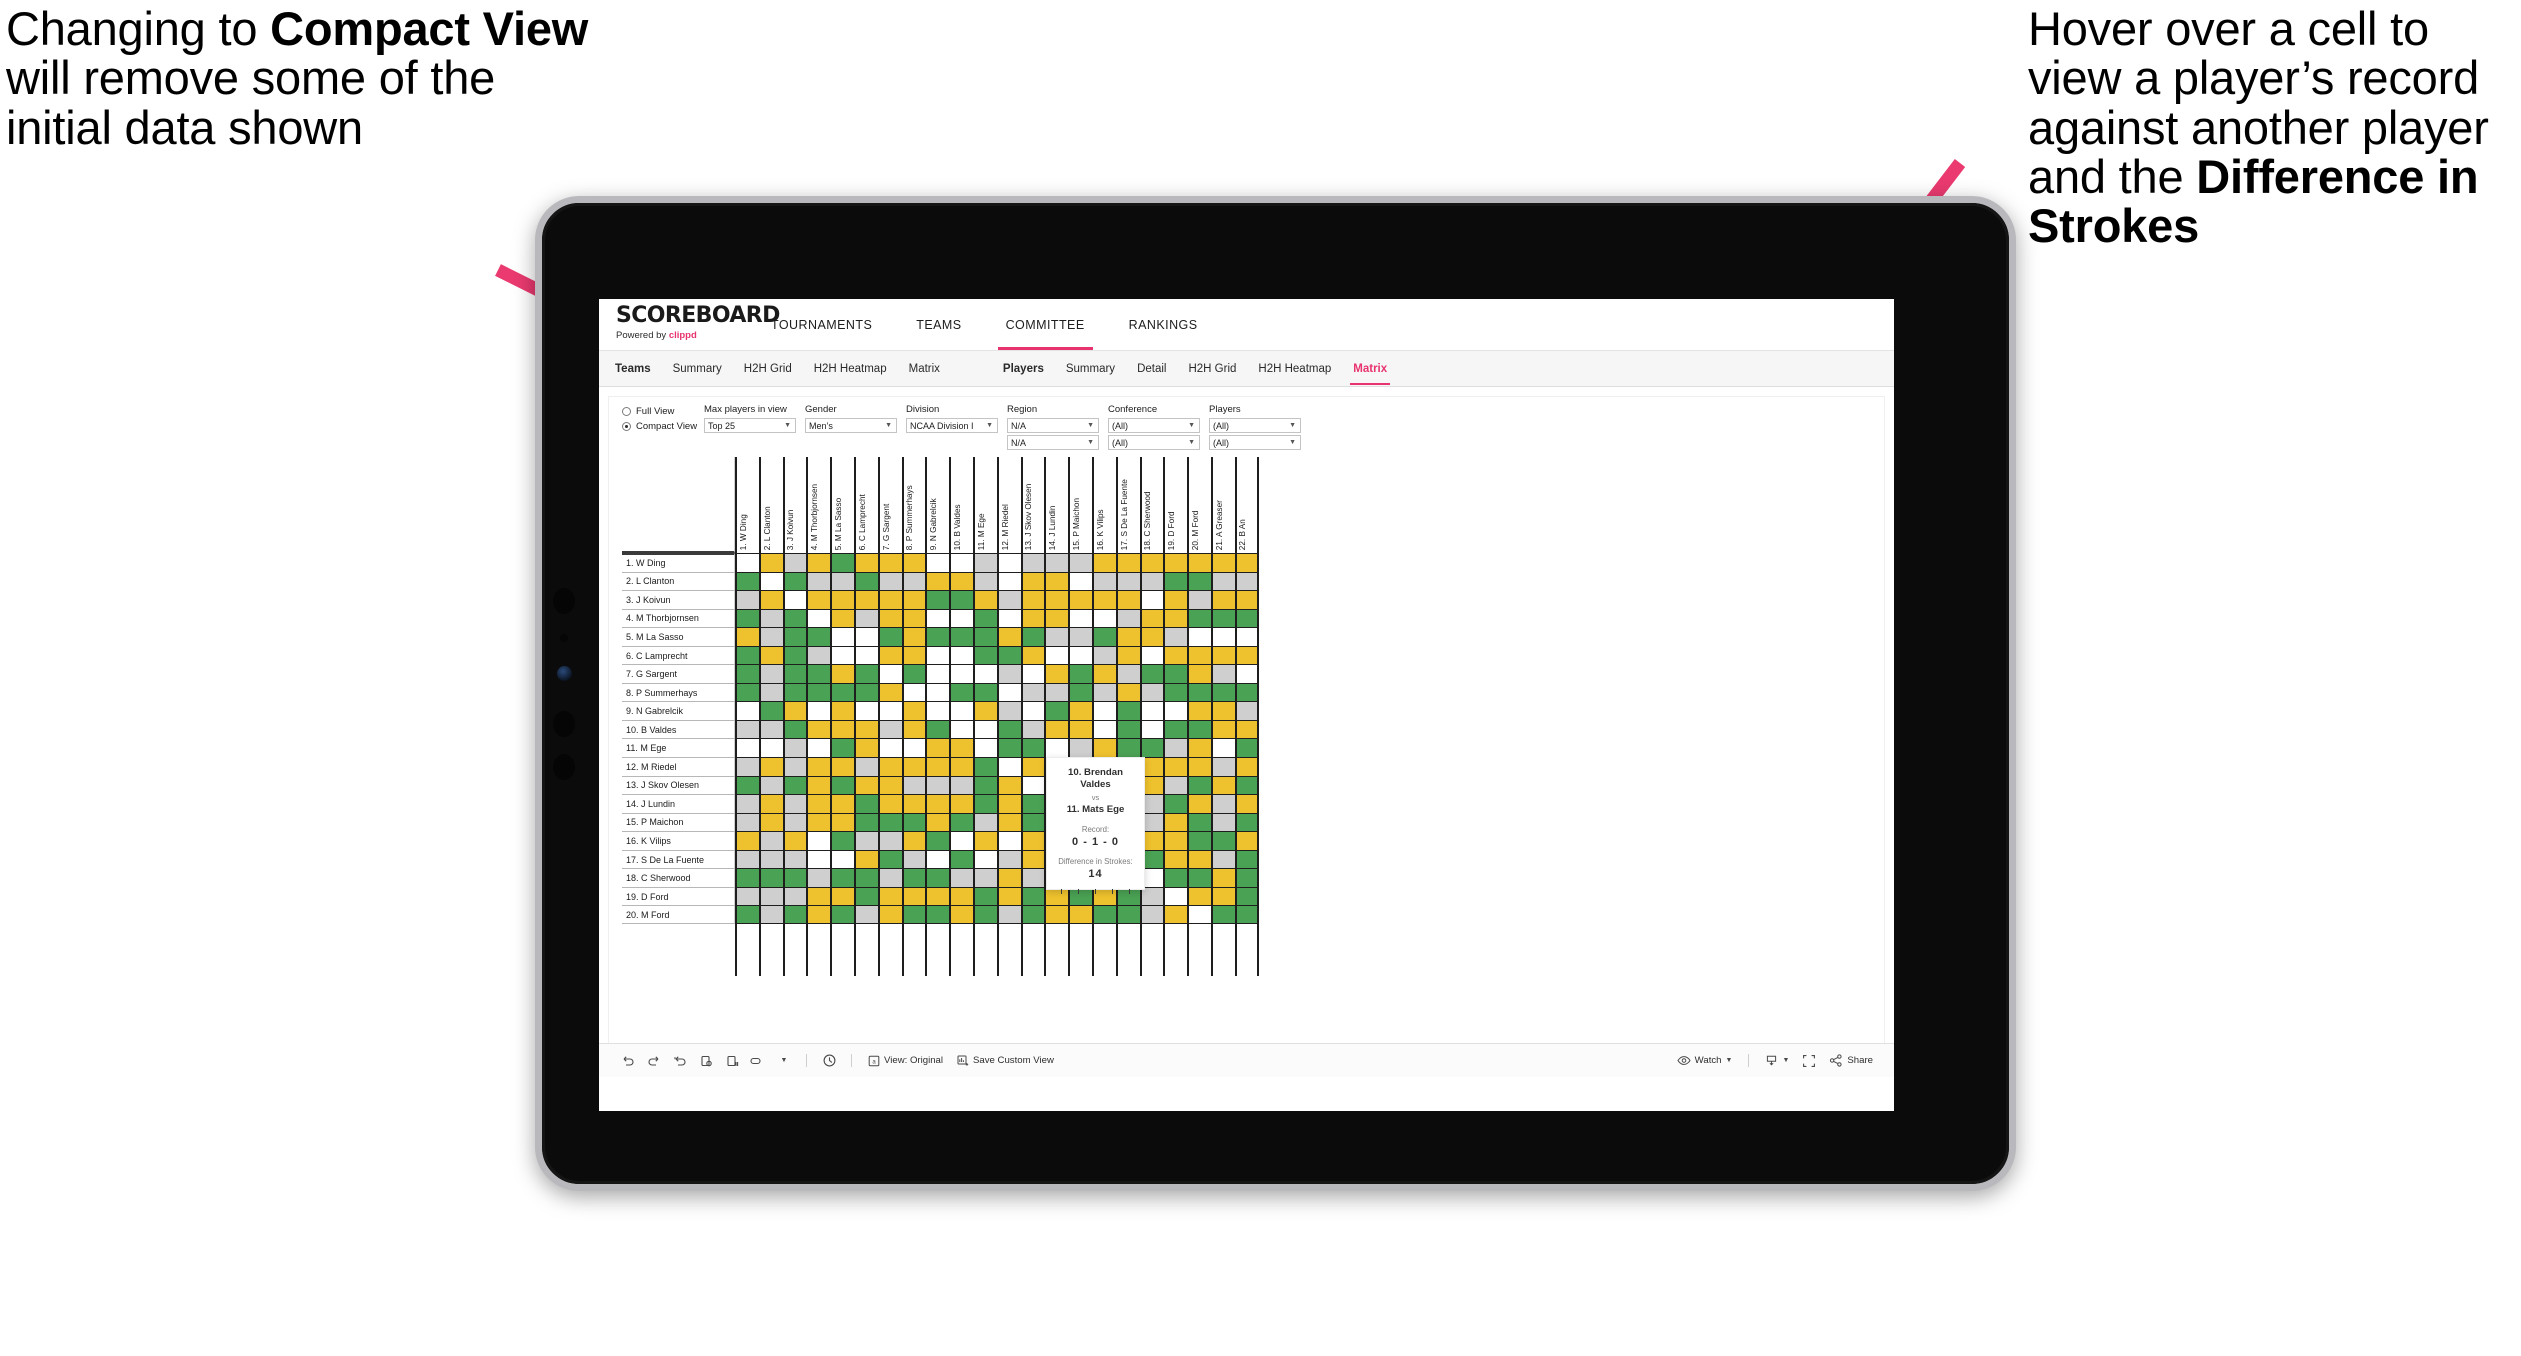 This screenshot has width=2521, height=1356. What do you see at coordinates (680, 1061) in the screenshot?
I see `revert-icon` at bounding box center [680, 1061].